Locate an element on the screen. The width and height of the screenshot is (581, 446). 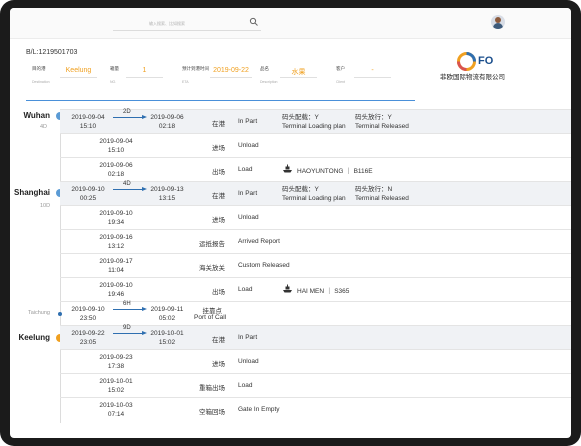
table-row: 2019-10-01 15:02 重箱出场 Load is located at coordinates (315, 385).